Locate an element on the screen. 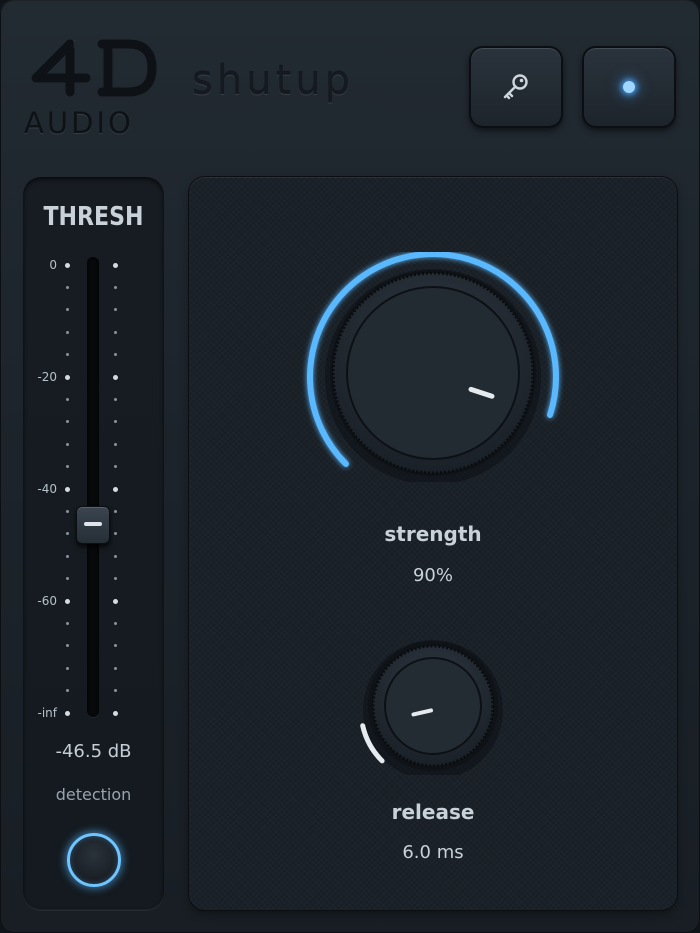 This screenshot has height=933, width=700. strength-value: 90% is located at coordinates (432, 575).